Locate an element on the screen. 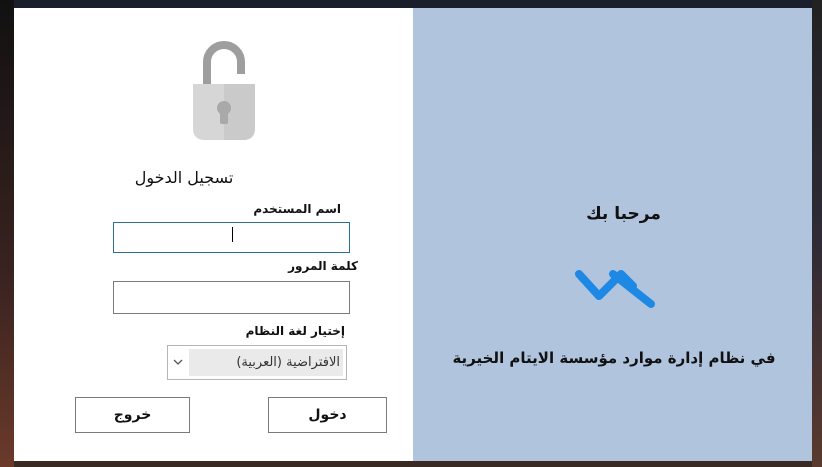  password-input is located at coordinates (231, 297).